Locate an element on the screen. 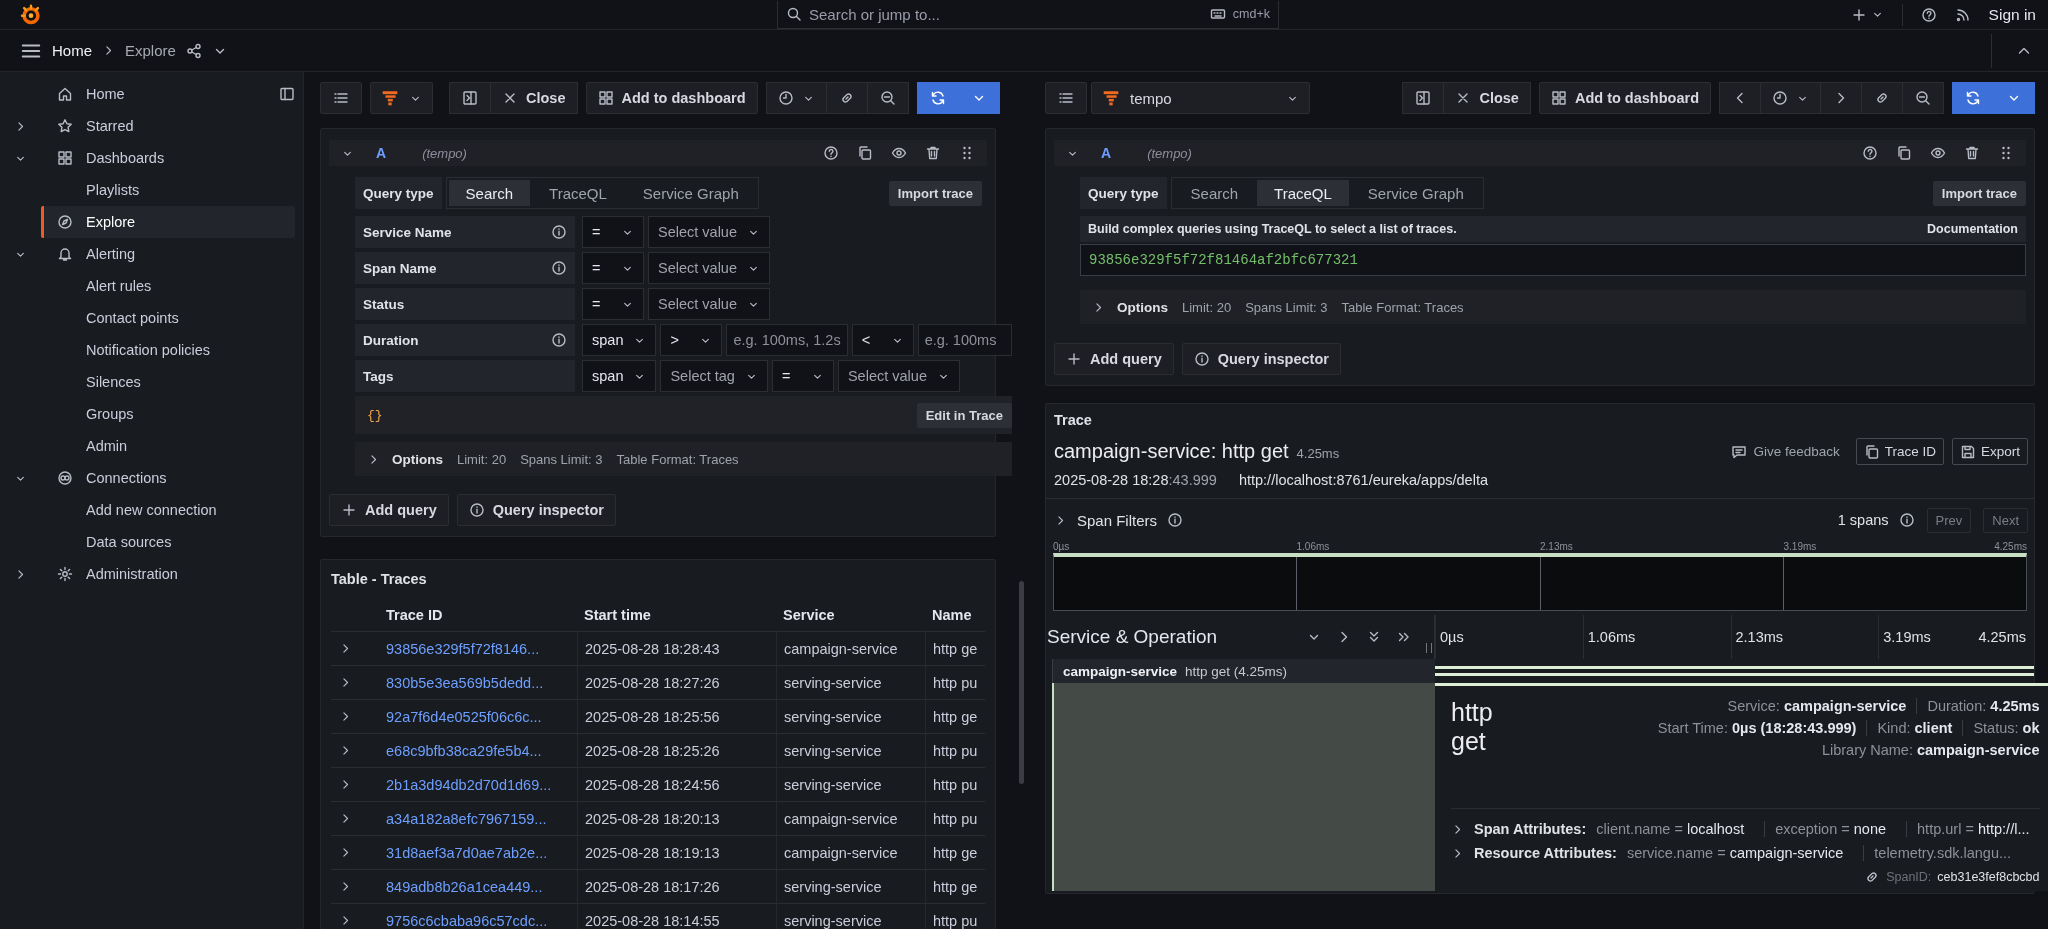 This screenshot has height=929, width=2048. scroll-bar is located at coordinates (1021, 682).